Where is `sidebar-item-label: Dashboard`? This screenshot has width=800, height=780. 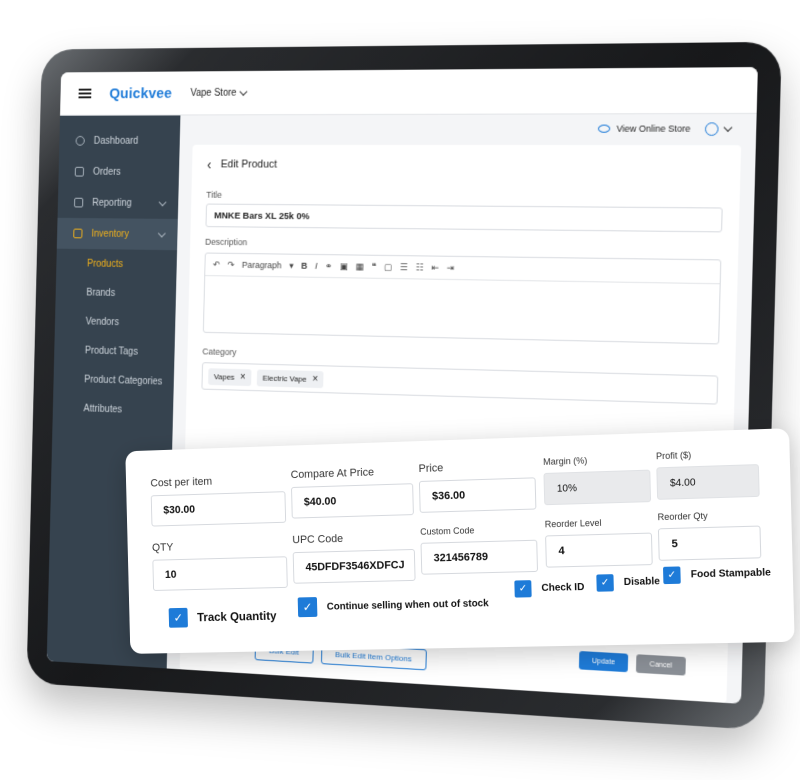 sidebar-item-label: Dashboard is located at coordinates (116, 141).